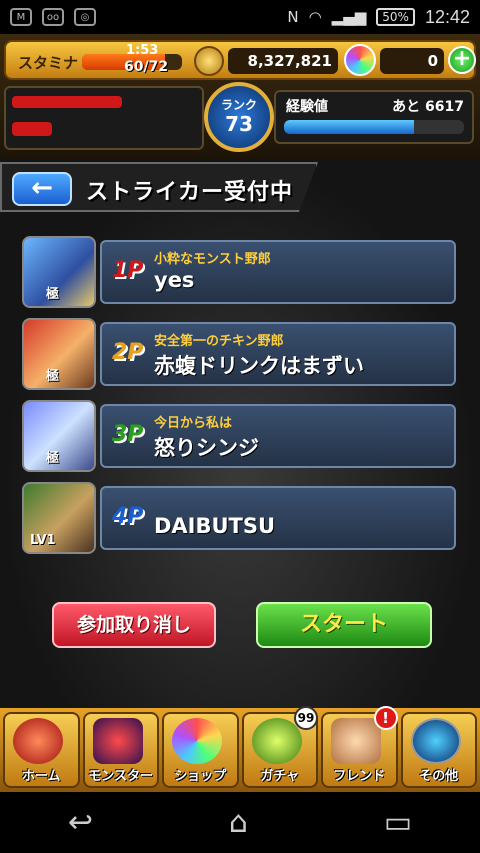 This screenshot has width=480, height=853. I want to click on exp-label: 経験値, so click(307, 107).